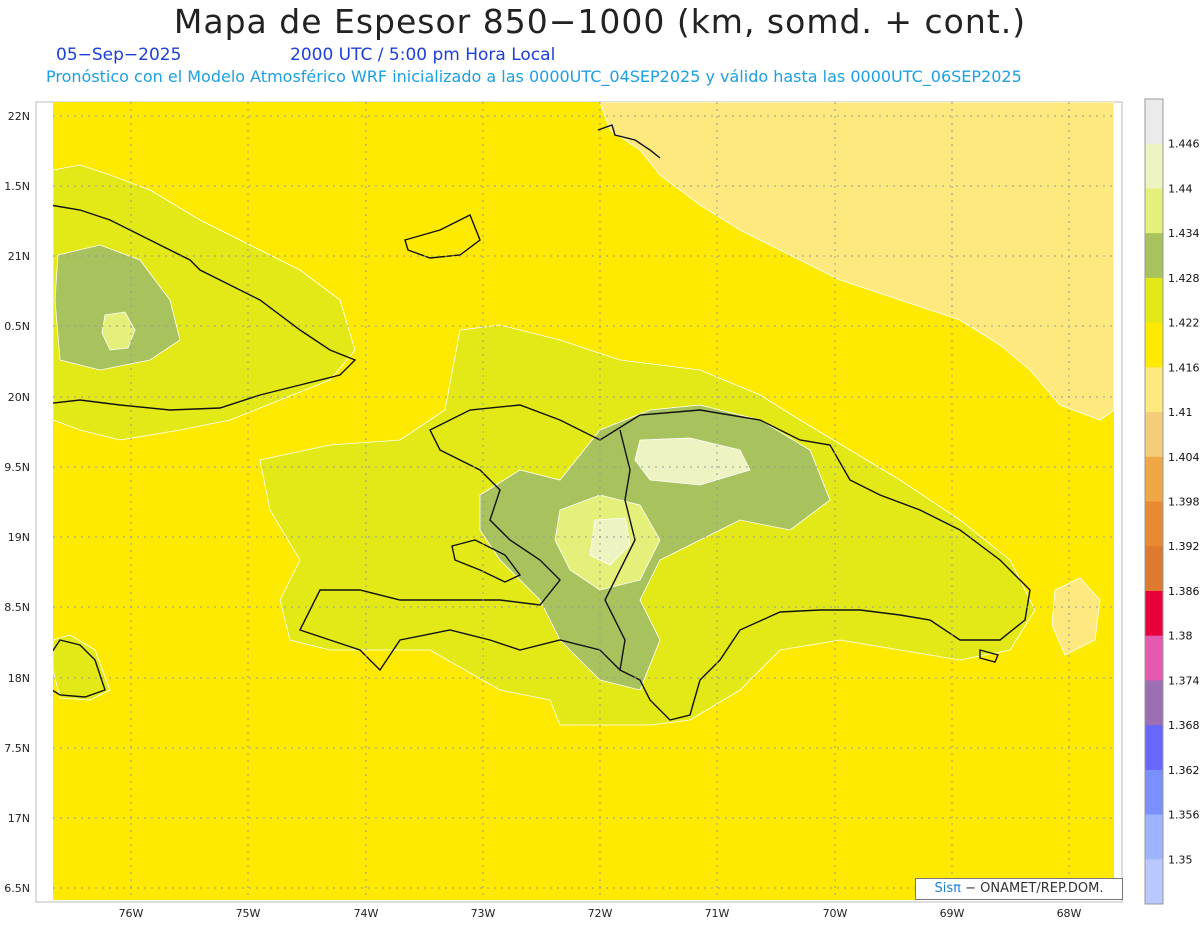 The image size is (1200, 927). What do you see at coordinates (1184, 546) in the screenshot?
I see `colorbar-label: 1.392` at bounding box center [1184, 546].